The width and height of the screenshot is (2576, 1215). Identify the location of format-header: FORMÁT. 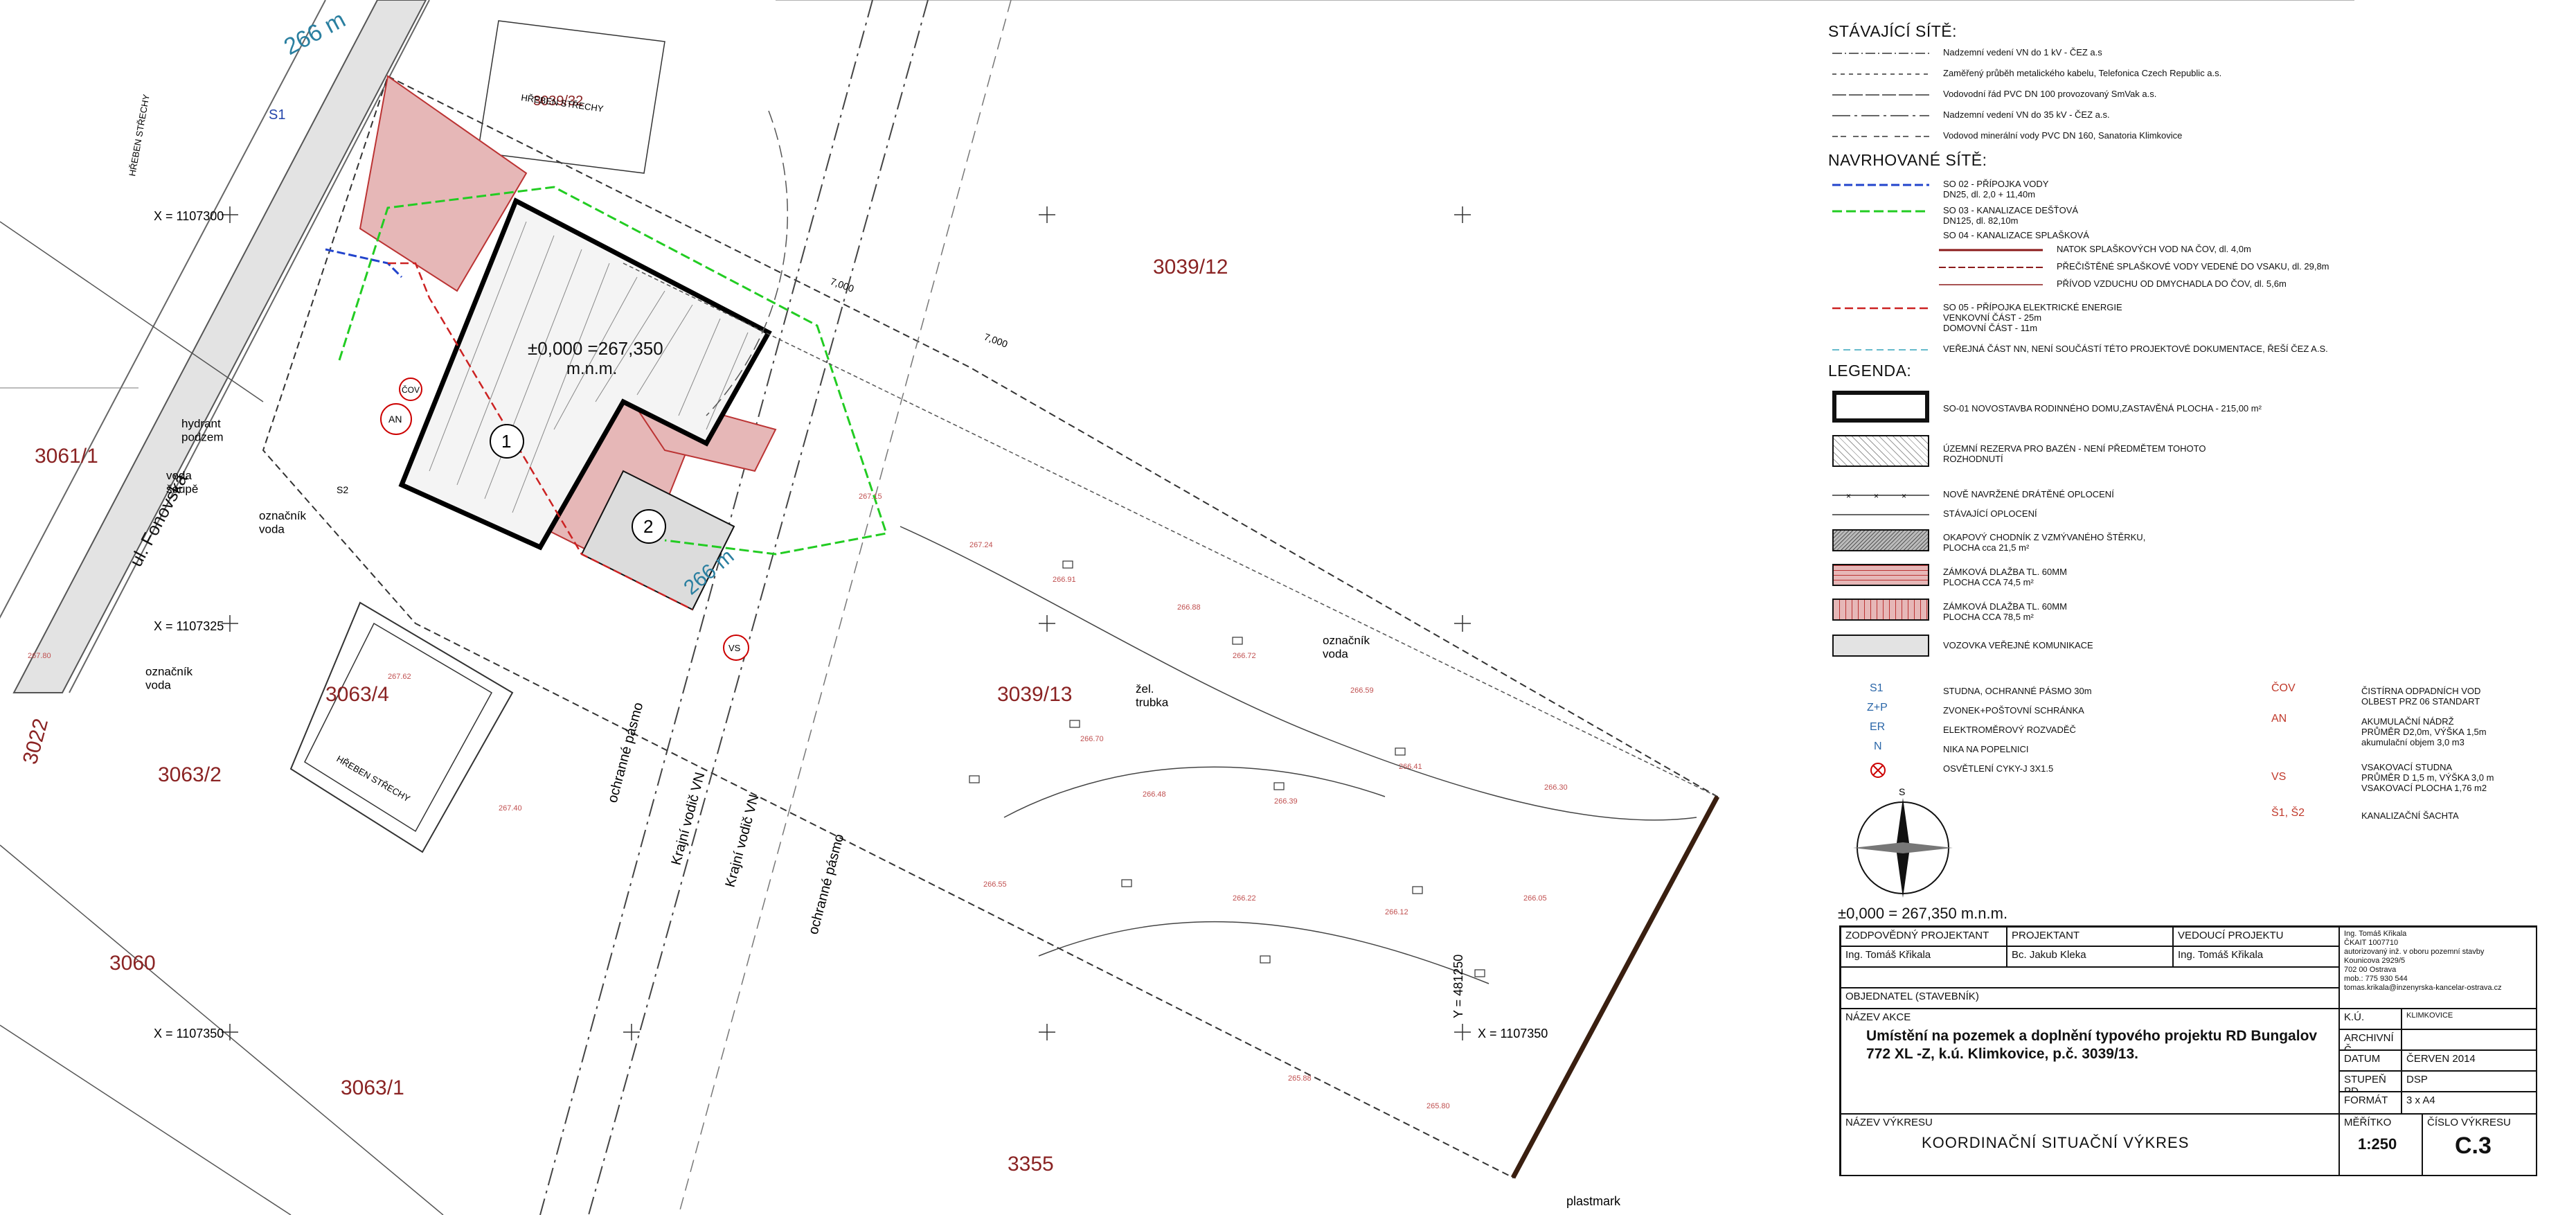
(2370, 1103).